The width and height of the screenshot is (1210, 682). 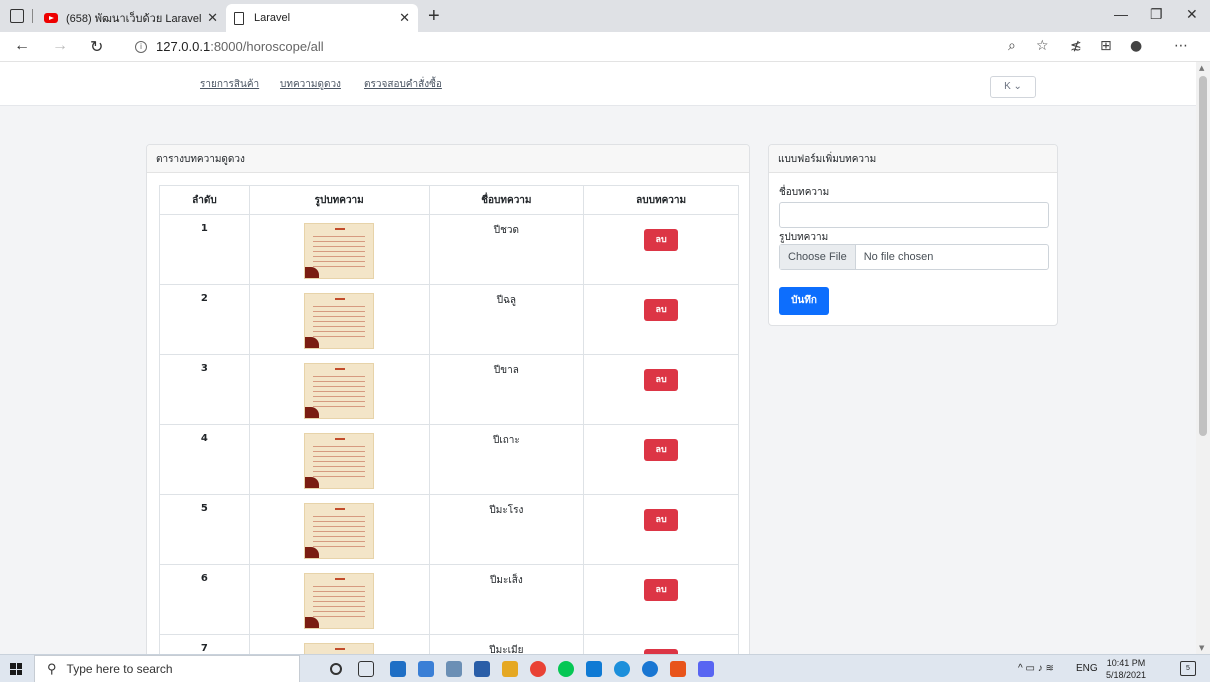 What do you see at coordinates (366, 669) in the screenshot?
I see `task-view-icon` at bounding box center [366, 669].